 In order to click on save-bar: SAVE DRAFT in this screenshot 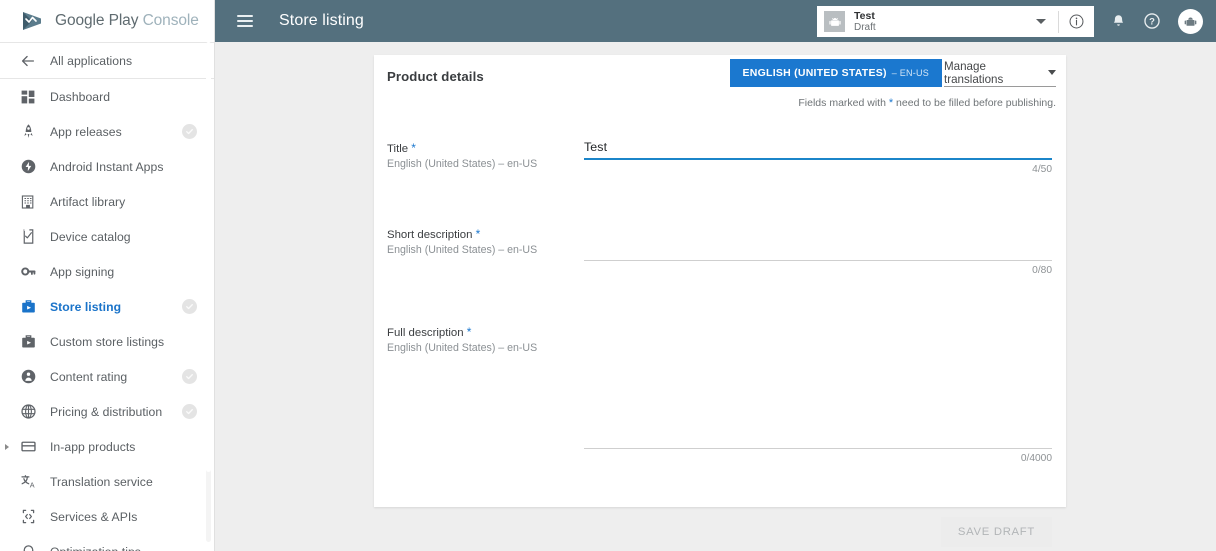, I will do `click(720, 532)`.